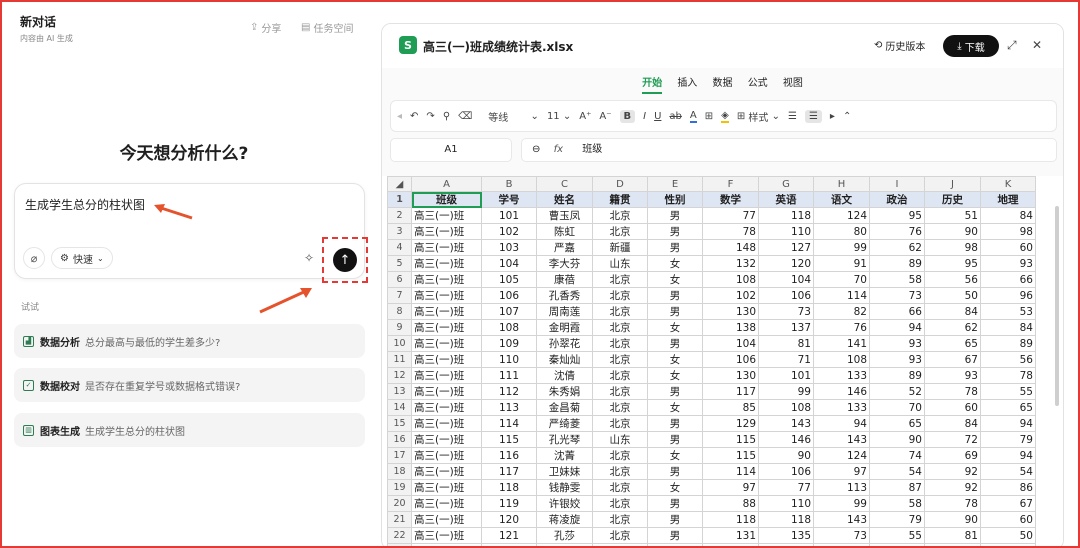  I want to click on table-cell: 康蓓, so click(564, 279).